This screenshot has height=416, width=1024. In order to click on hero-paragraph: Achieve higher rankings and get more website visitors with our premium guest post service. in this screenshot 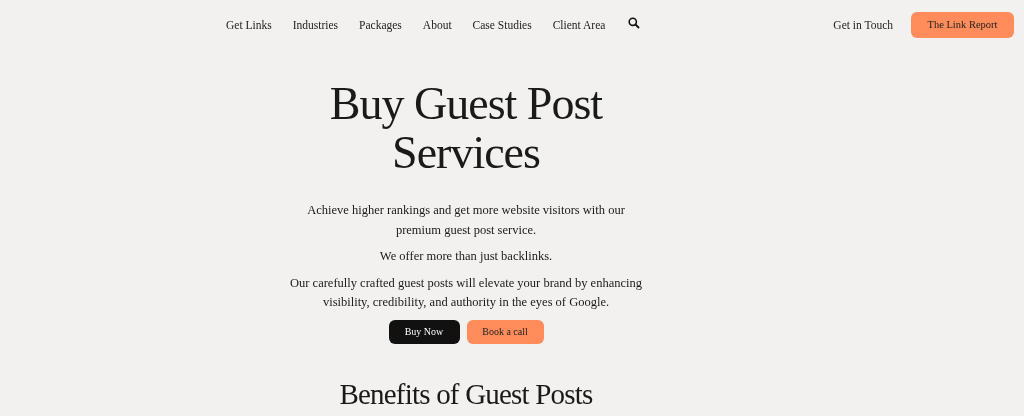, I will do `click(466, 220)`.